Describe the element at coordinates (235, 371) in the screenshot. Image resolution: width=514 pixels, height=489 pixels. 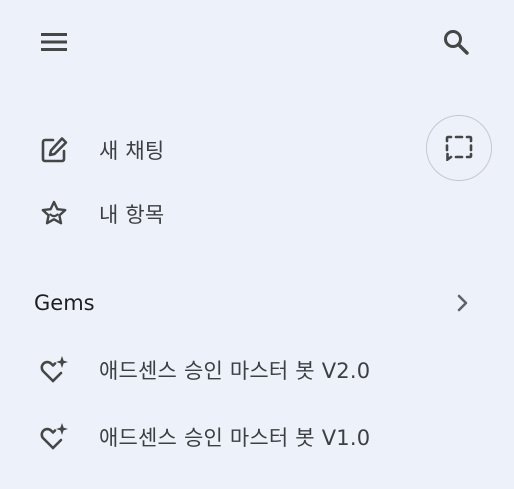
I see `gem-item-label: 애드센스 승인 마스터 봇 V2.0` at that location.